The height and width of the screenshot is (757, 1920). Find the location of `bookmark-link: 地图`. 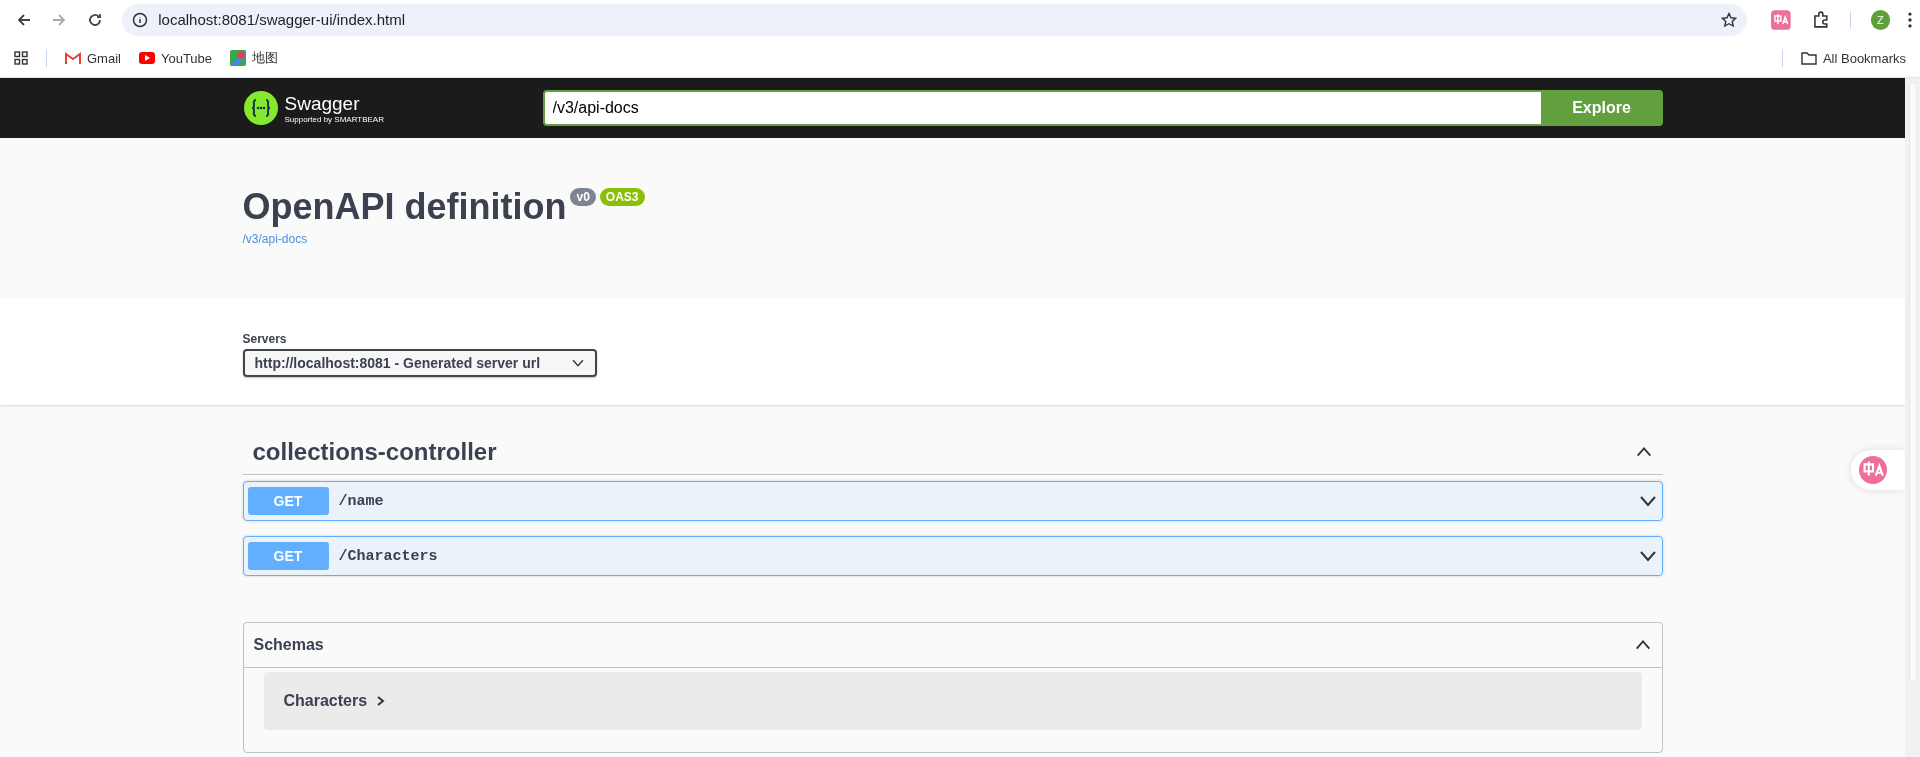

bookmark-link: 地图 is located at coordinates (254, 58).